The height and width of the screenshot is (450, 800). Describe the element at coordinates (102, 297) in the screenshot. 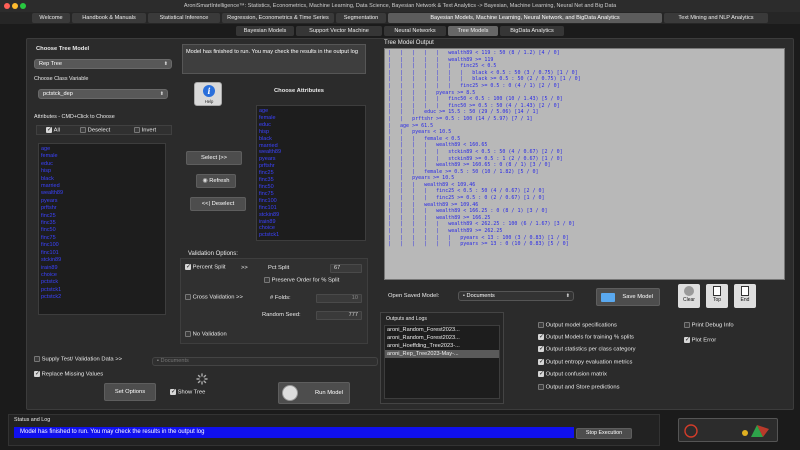

I see `list-item: pctstck2` at that location.